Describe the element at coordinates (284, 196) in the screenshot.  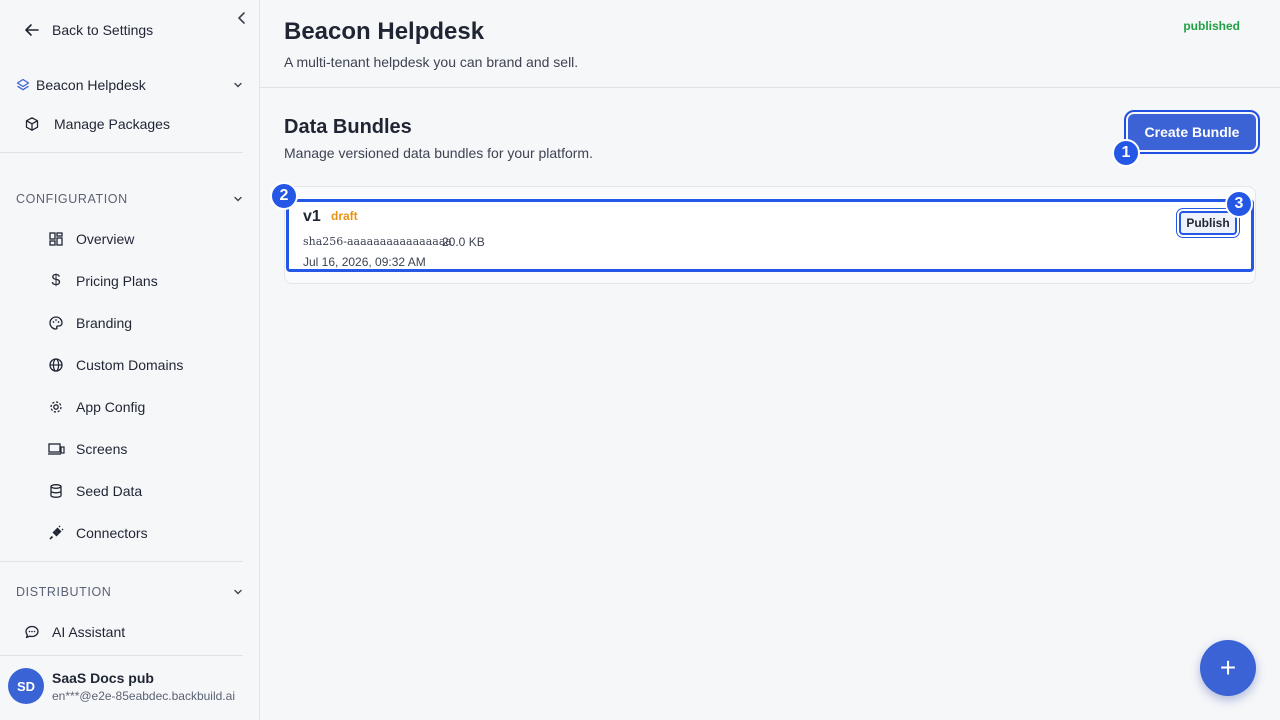
I see `annotation-marker: 2` at that location.